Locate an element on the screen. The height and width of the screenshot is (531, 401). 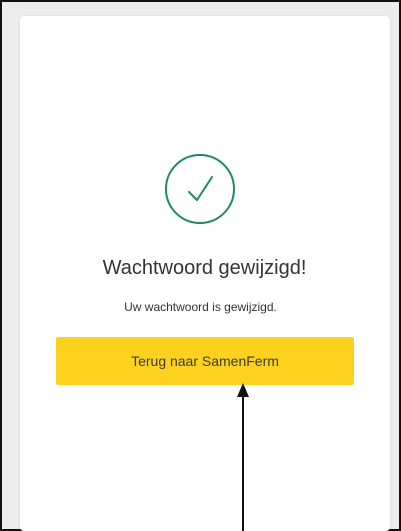
checkmark-circle-icon is located at coordinates (200, 189).